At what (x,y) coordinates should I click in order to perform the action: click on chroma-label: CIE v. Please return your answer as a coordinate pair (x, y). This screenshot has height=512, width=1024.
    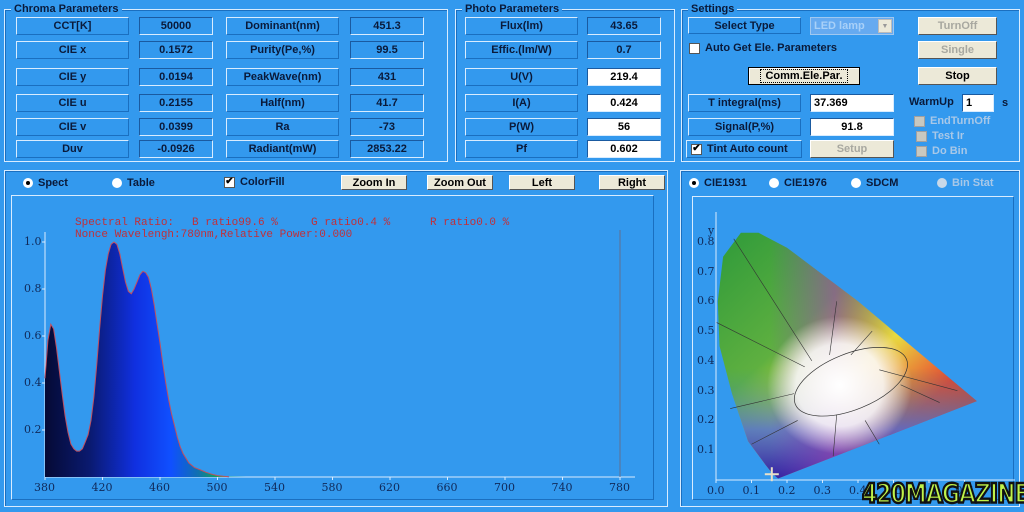
    Looking at the image, I should click on (72, 127).